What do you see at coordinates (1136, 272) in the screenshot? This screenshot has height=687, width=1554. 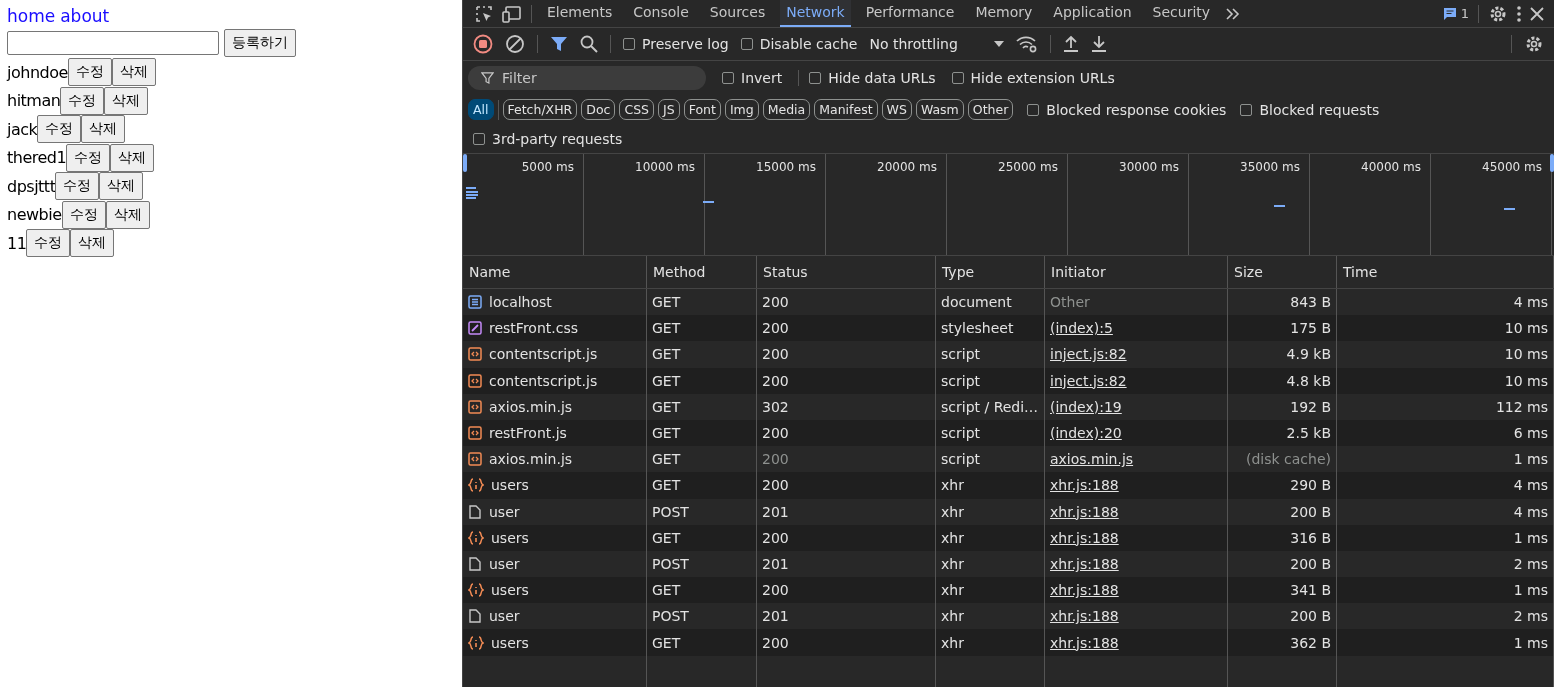 I see `column-header: Initiator` at bounding box center [1136, 272].